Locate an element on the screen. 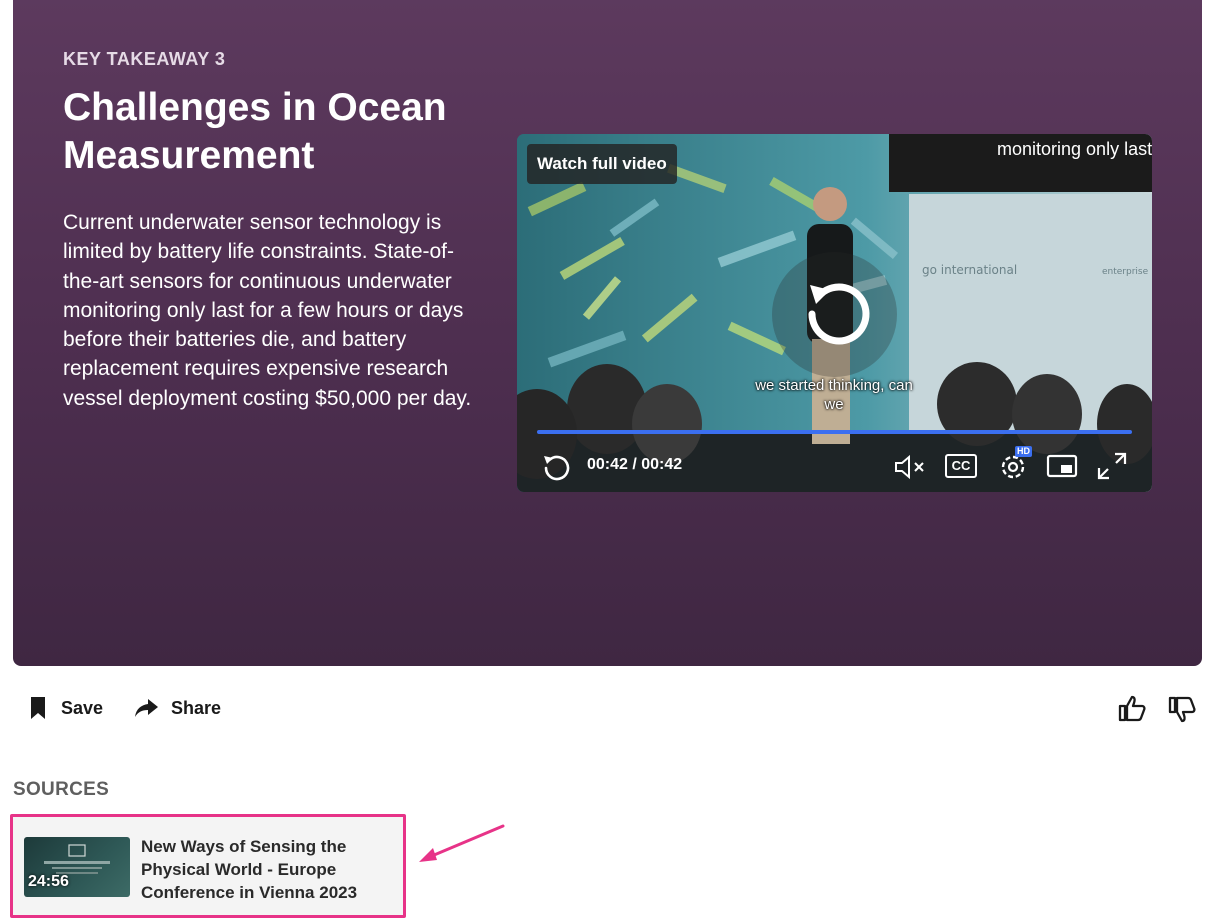 Image resolution: width=1213 pixels, height=923 pixels. cc-button: CC is located at coordinates (961, 466).